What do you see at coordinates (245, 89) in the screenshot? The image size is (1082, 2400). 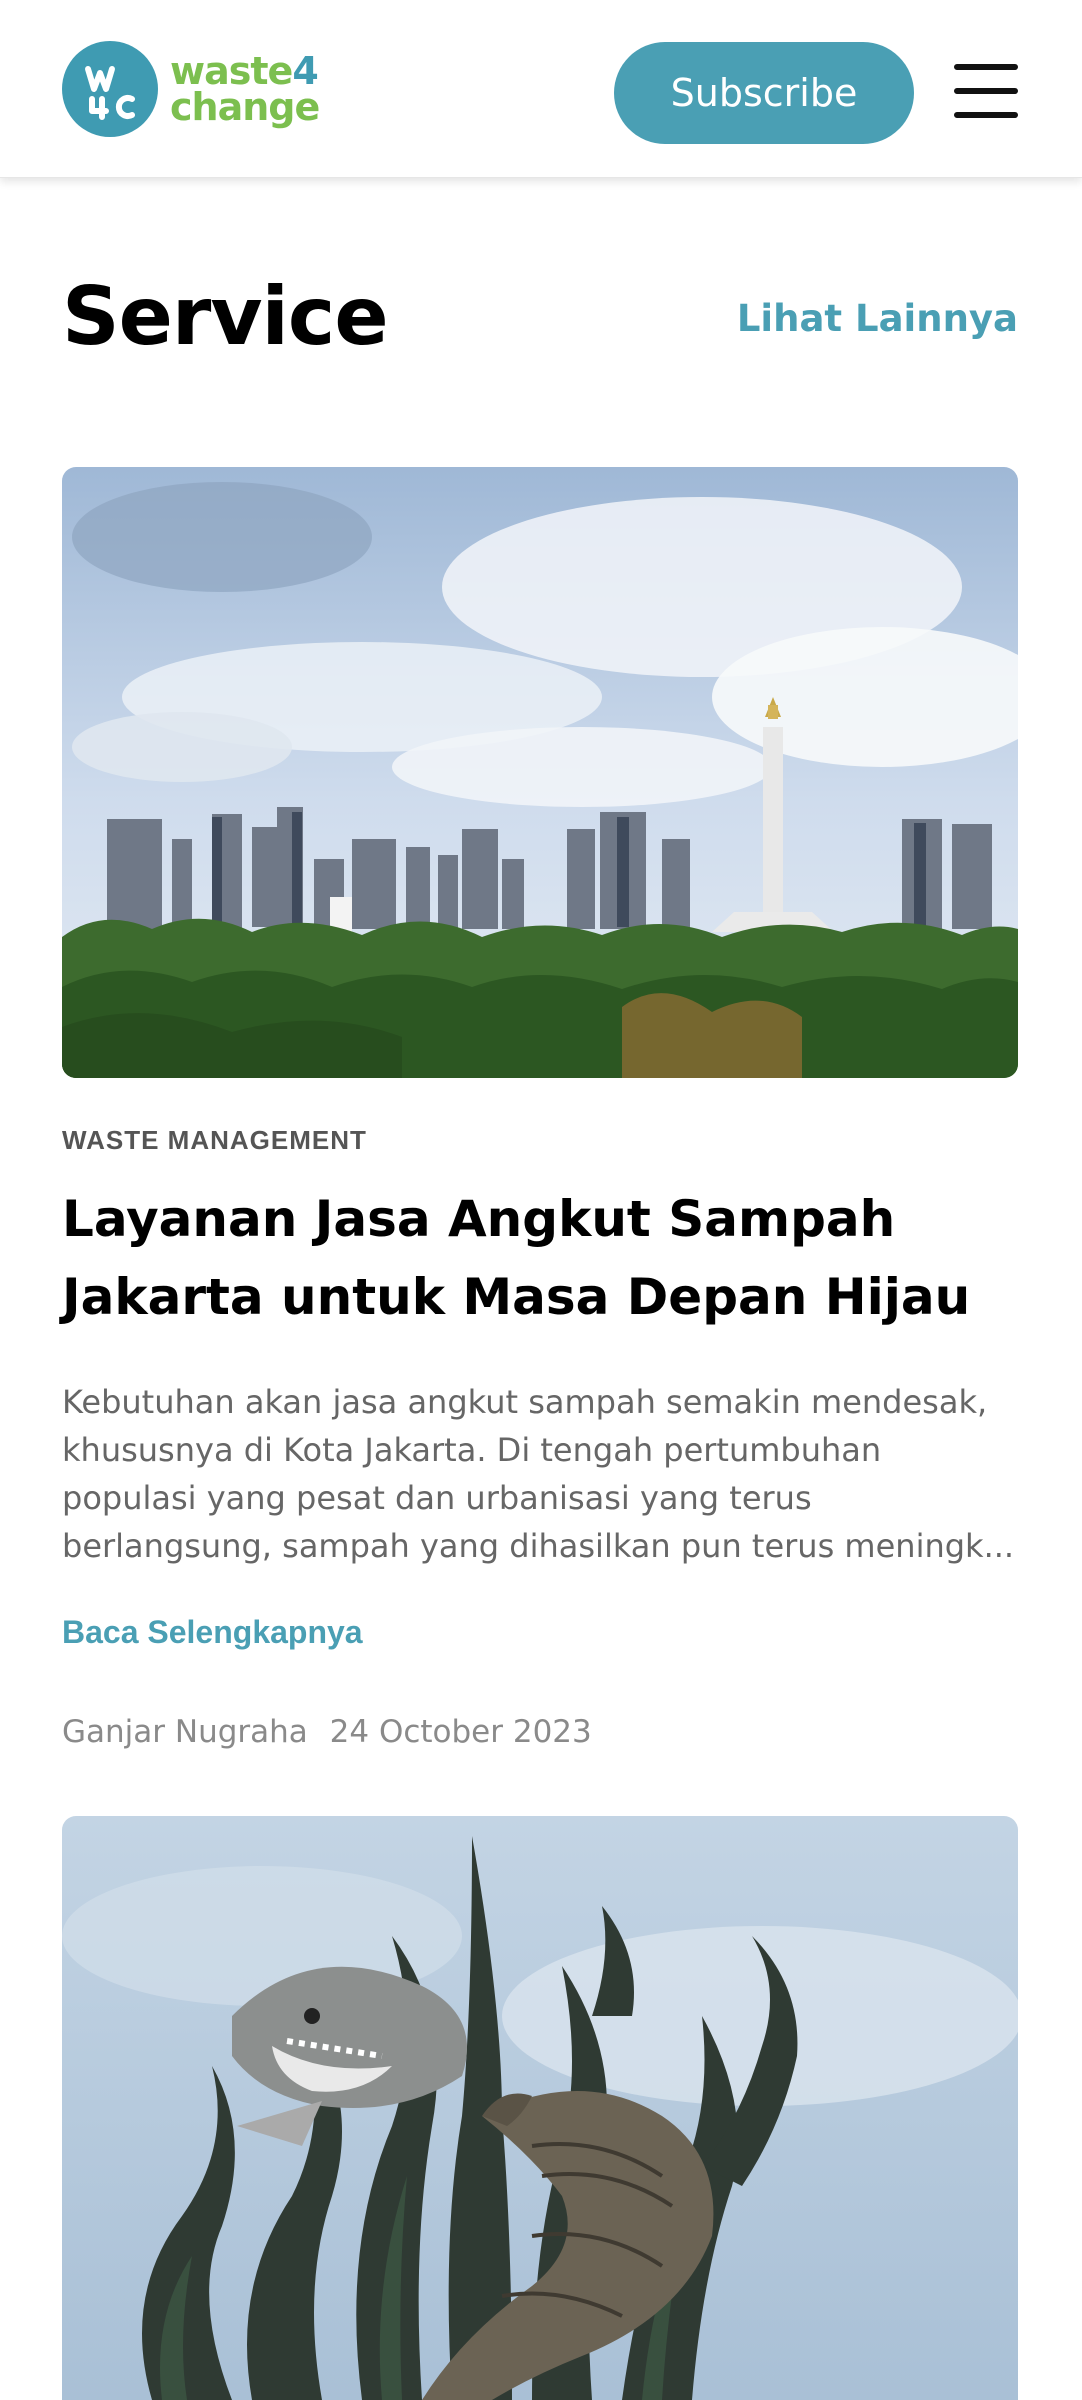 I see `logo-wordmark: waste4 change` at bounding box center [245, 89].